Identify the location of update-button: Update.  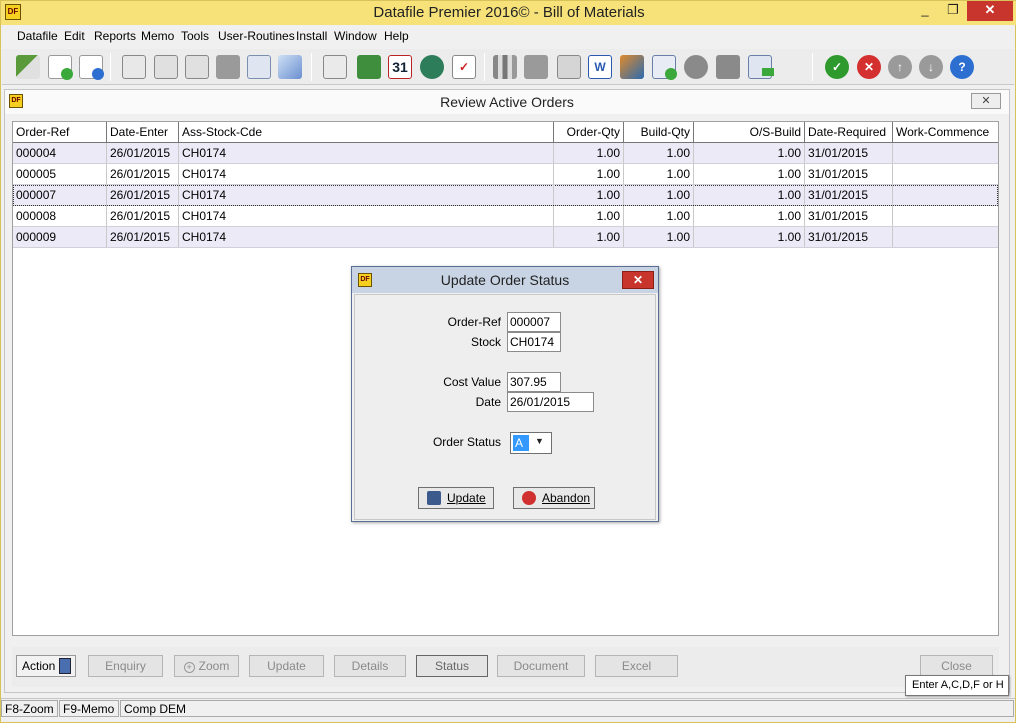
(456, 498).